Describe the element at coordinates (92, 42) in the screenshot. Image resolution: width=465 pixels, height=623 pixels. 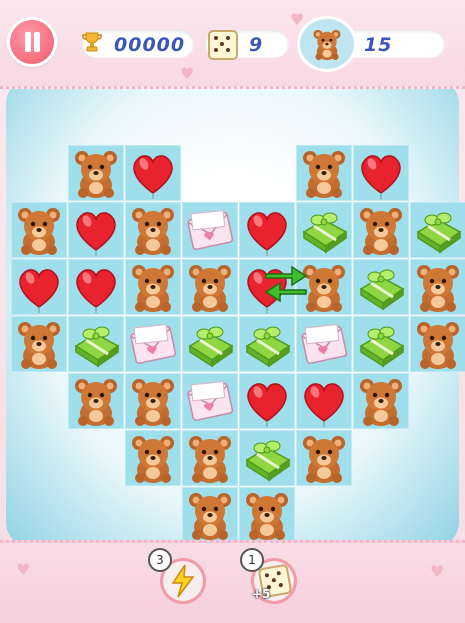
I see `trophy-icon` at that location.